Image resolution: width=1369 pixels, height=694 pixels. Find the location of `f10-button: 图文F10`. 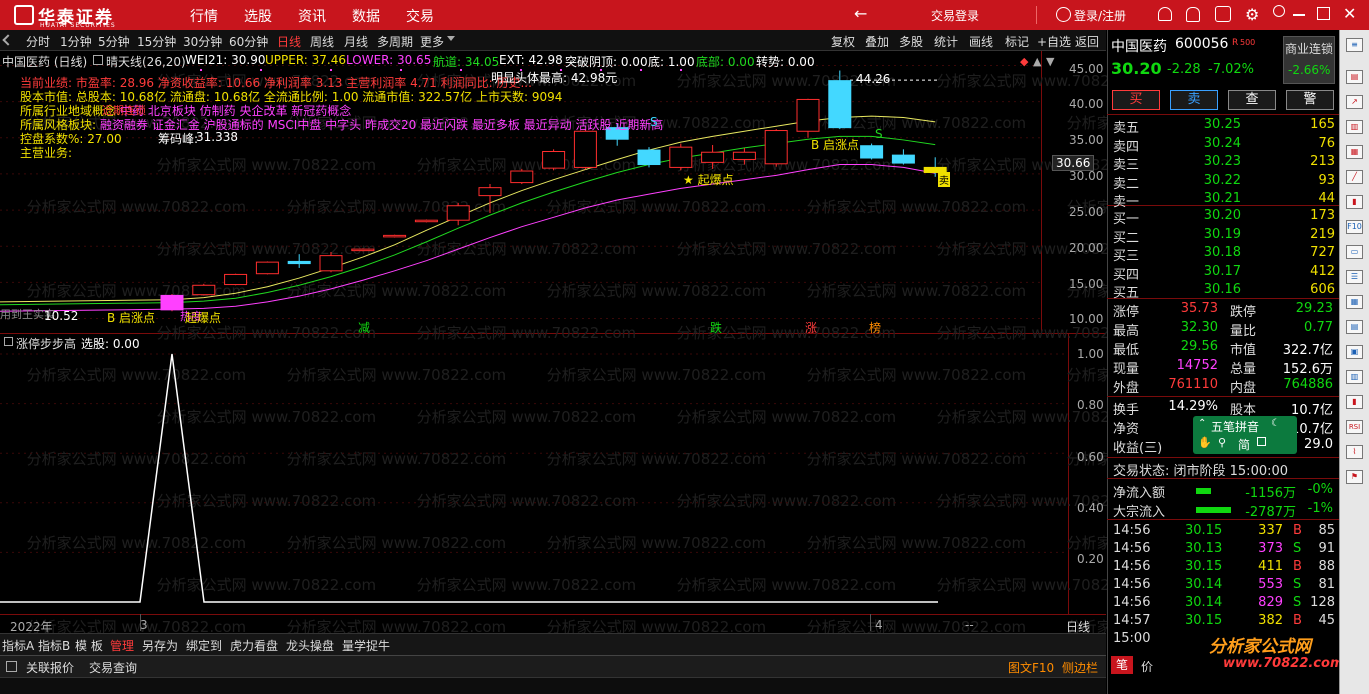

f10-button: 图文F10 is located at coordinates (1031, 667).